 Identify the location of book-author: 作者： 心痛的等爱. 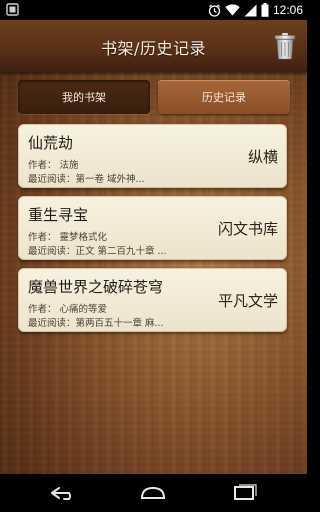
(68, 309).